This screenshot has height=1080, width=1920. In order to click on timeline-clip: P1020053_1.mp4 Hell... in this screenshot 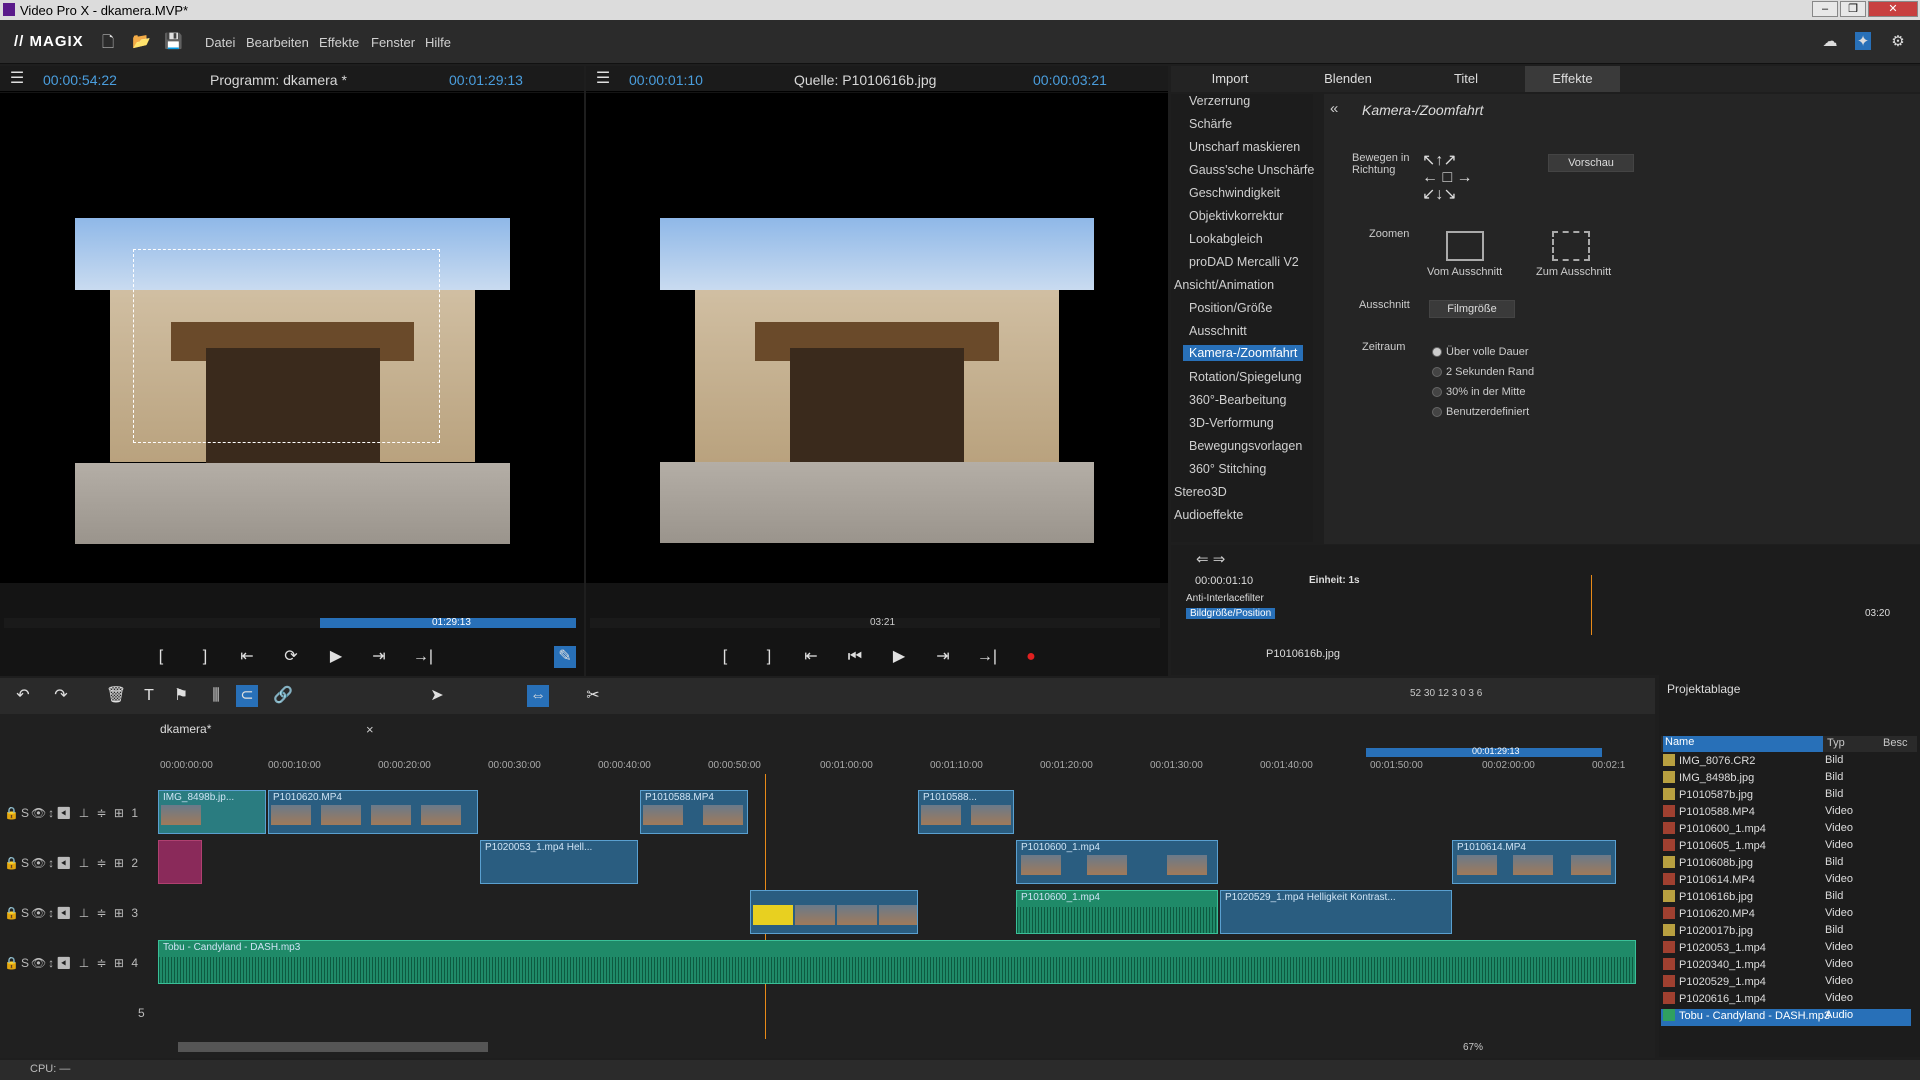, I will do `click(559, 862)`.